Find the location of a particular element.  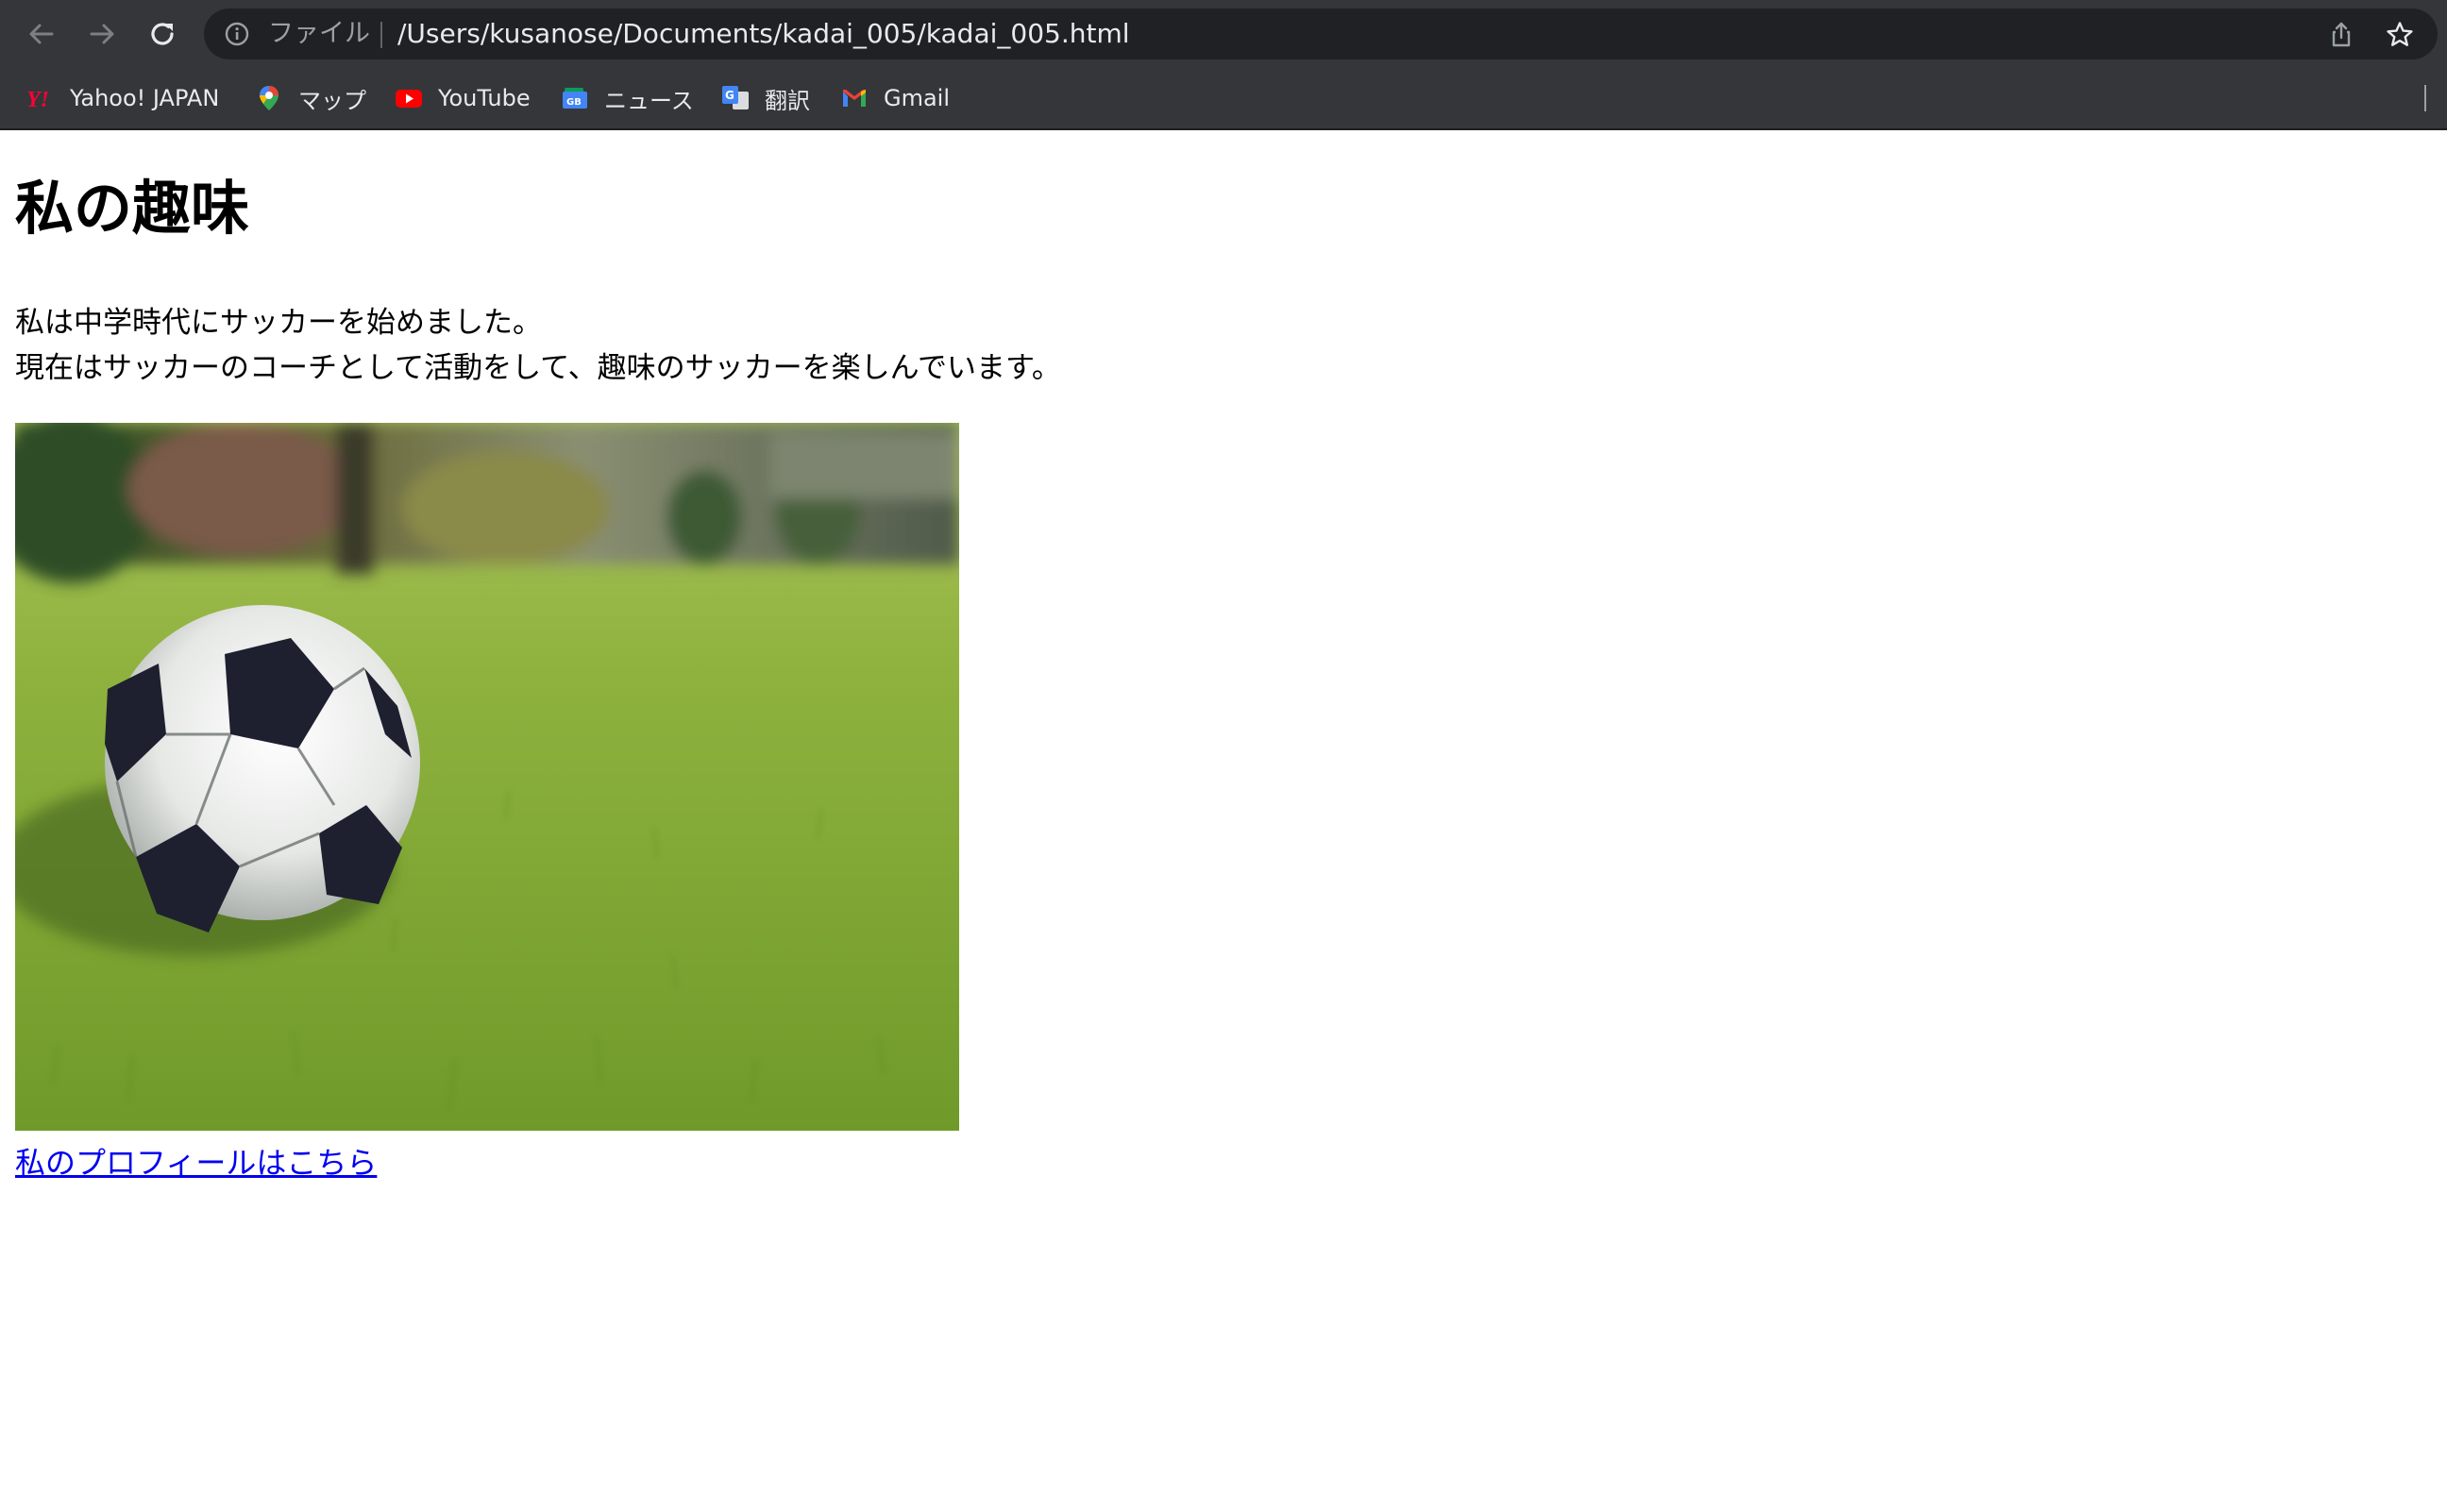

yahoo-japan-icon: Y! is located at coordinates (37, 100).